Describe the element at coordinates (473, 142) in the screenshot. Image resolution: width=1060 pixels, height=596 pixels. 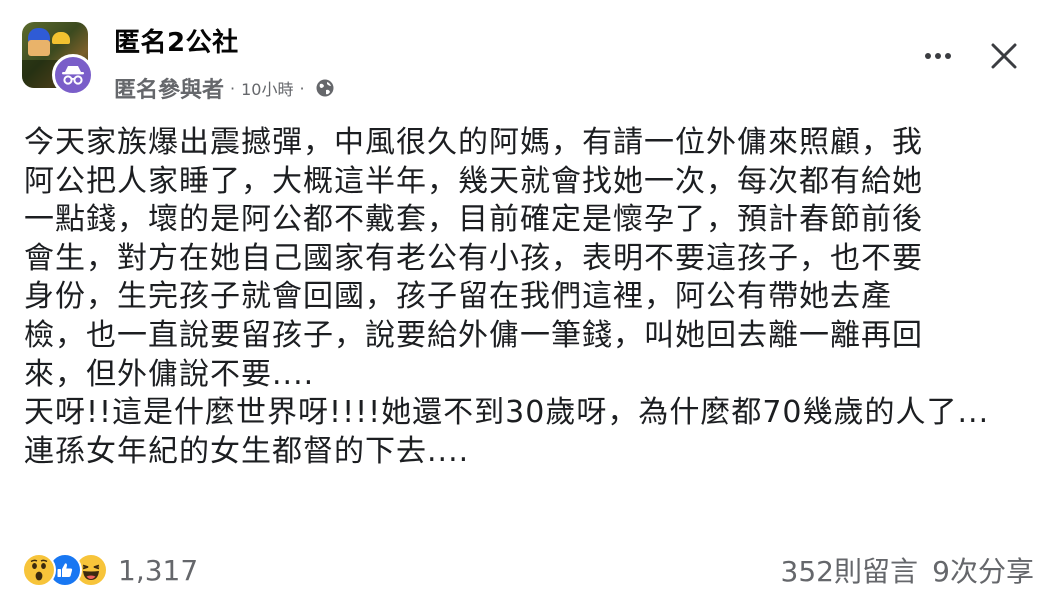
I see `post-text-line: 今天家族爆出震撼彈，中風很久的阿媽，有請一位外傭來照顧，我` at that location.